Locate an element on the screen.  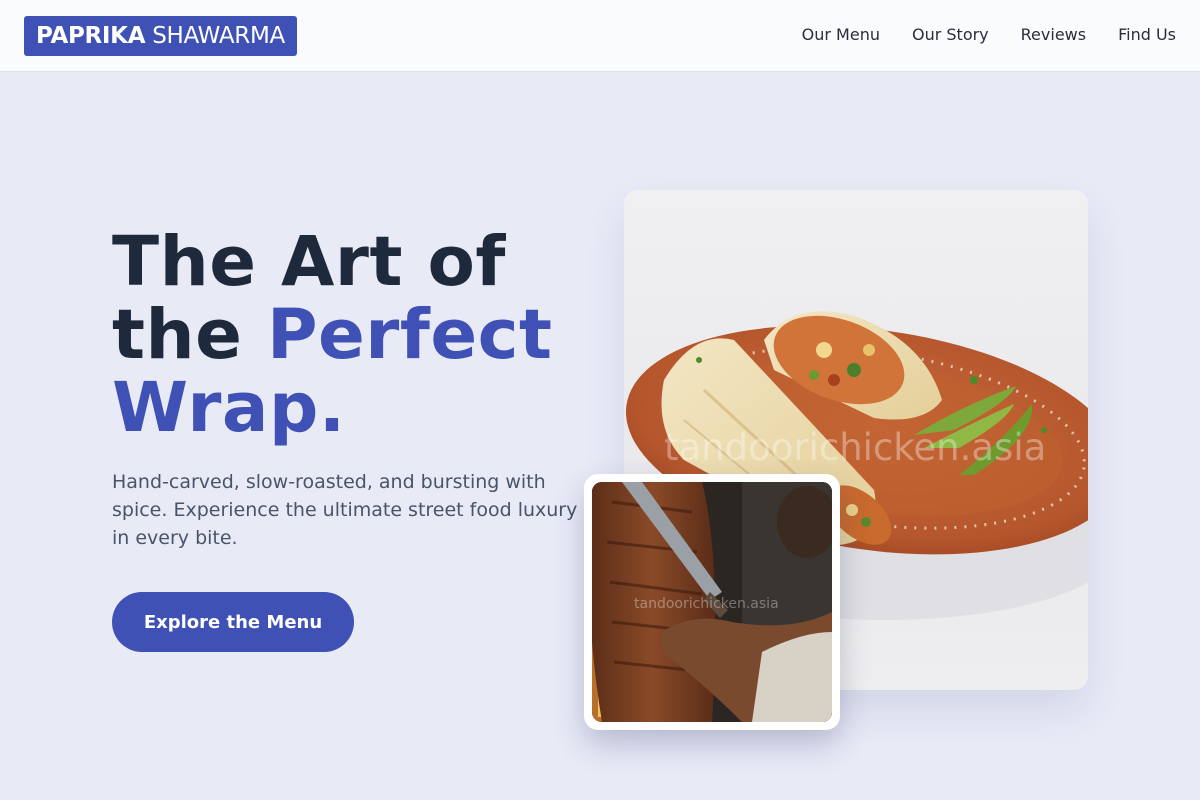
main-nav: Our Menu Our Story Reviews Find Us is located at coordinates (989, 35).